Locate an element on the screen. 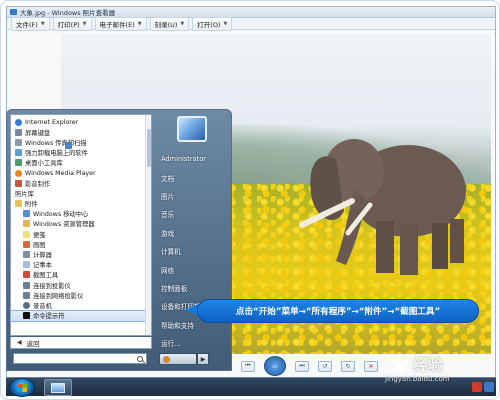 The width and height of the screenshot is (500, 400). menu-email: 电子邮件(E) ▼ is located at coordinates (120, 23).